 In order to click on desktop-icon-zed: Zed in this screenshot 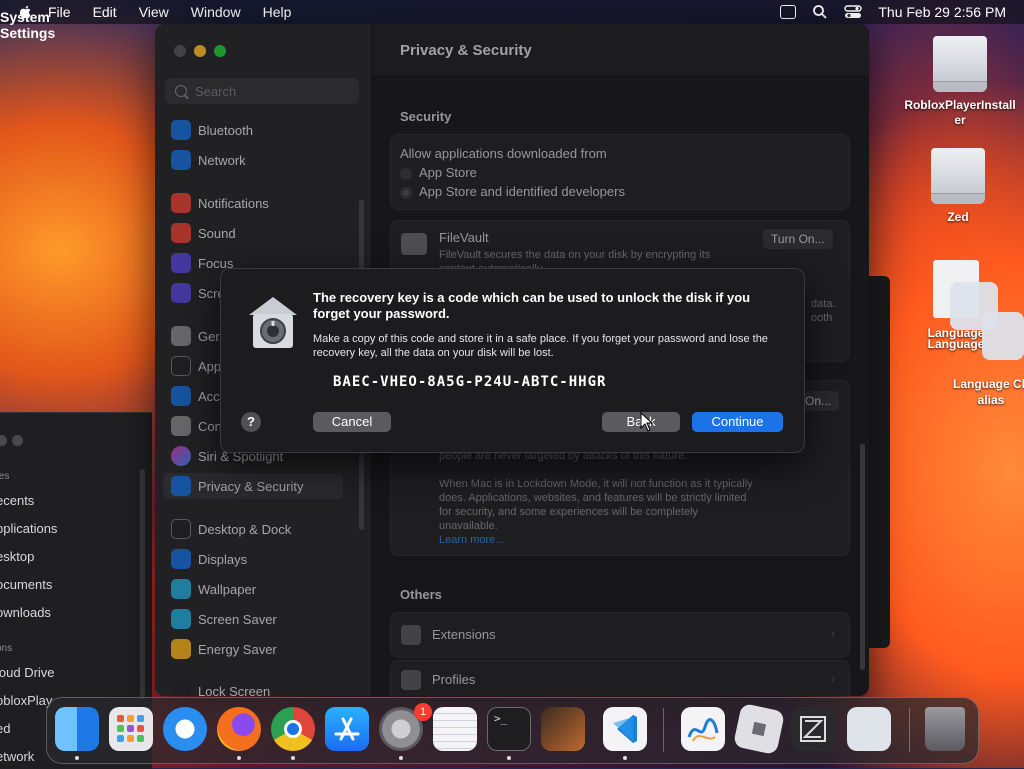, I will do `click(958, 186)`.